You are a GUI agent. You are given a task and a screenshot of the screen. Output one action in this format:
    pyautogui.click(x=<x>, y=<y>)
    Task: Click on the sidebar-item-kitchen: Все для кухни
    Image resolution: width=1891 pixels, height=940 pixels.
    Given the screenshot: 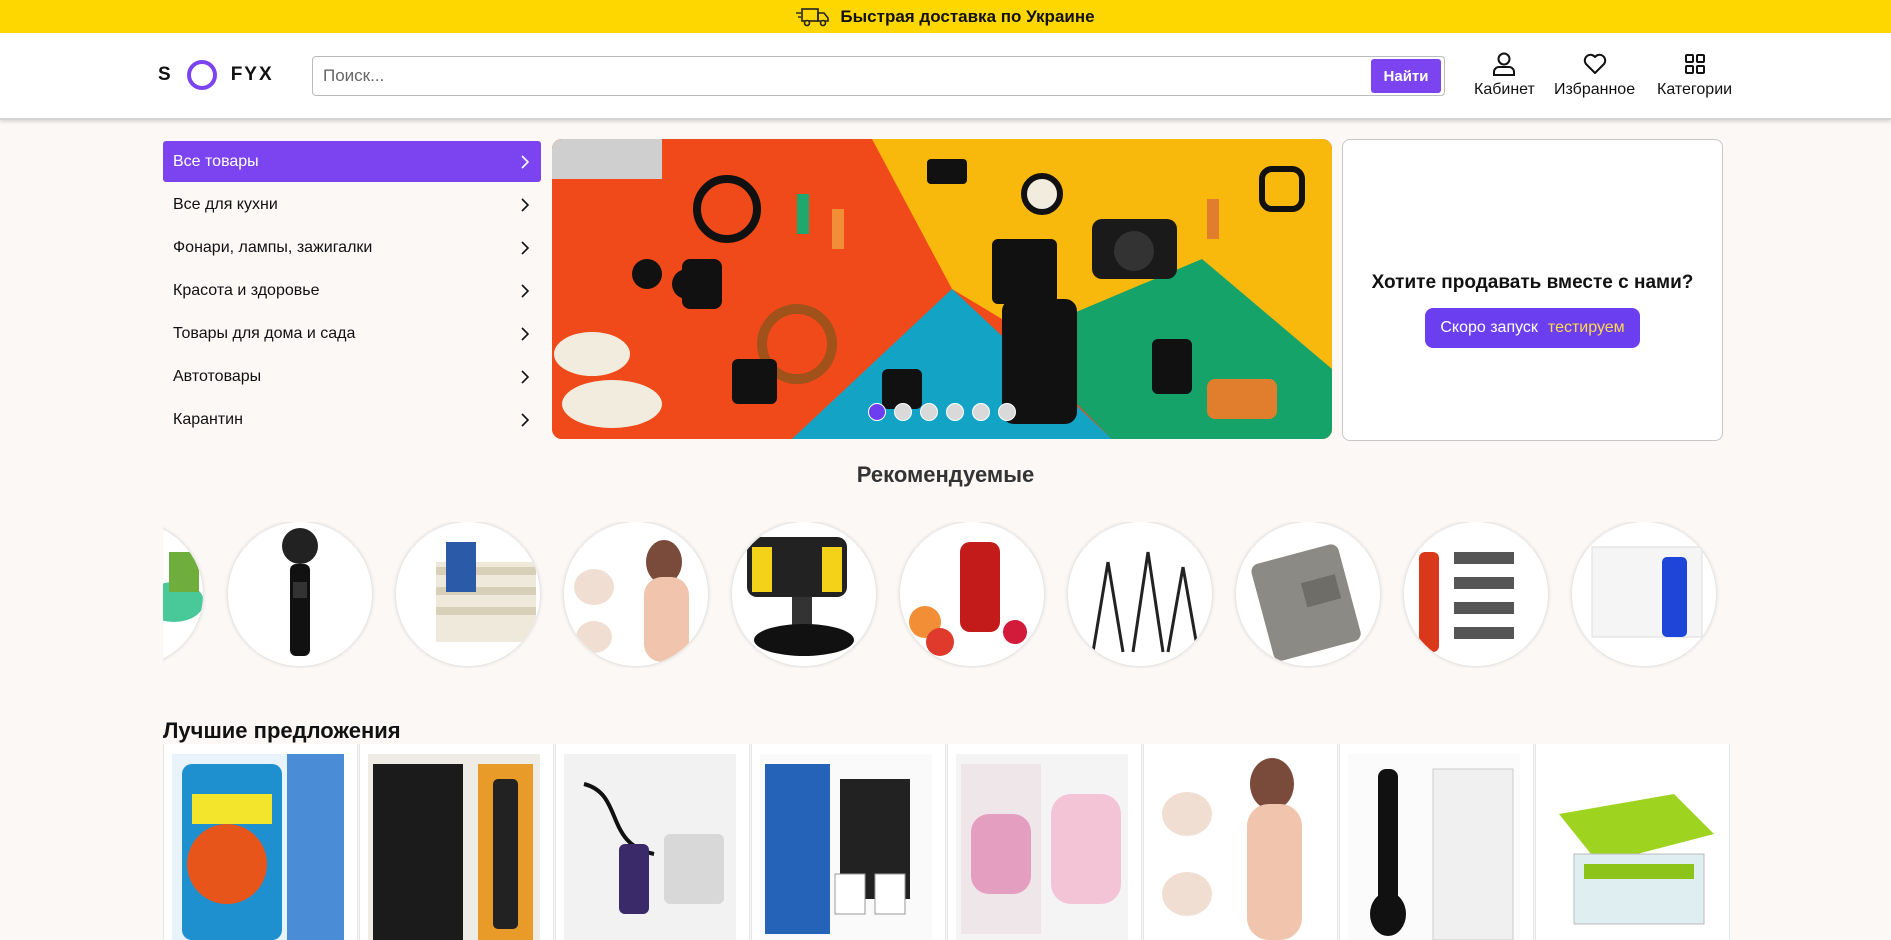 What is the action you would take?
    pyautogui.click(x=352, y=204)
    